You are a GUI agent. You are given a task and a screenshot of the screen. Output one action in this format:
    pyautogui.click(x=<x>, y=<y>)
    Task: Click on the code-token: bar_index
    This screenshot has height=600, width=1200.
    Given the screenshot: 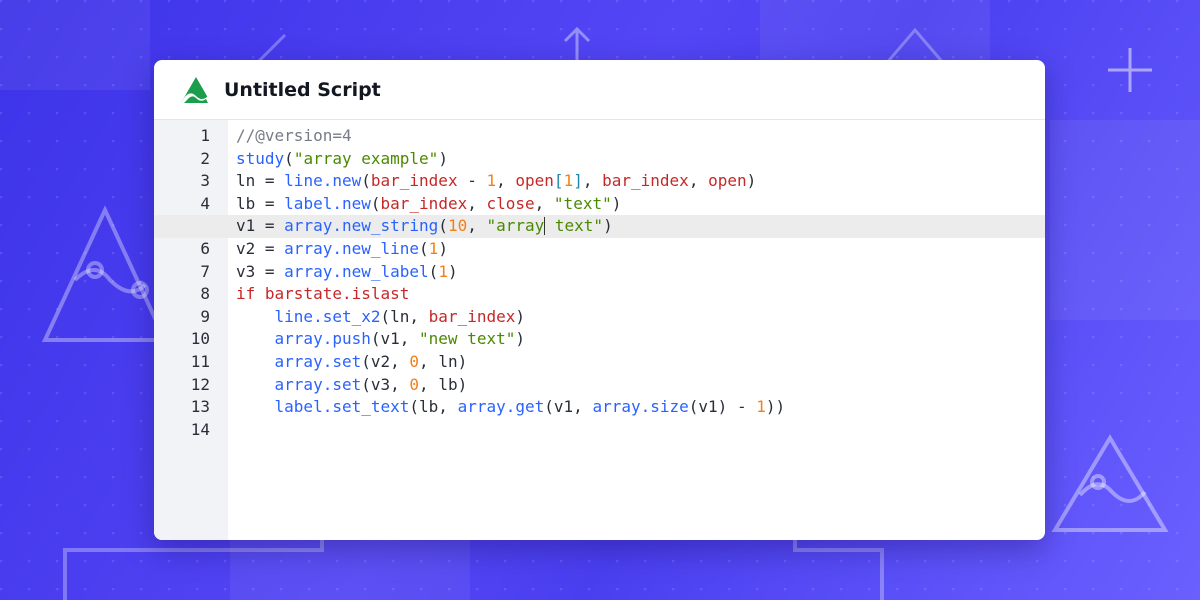 What is the action you would take?
    pyautogui.click(x=424, y=203)
    